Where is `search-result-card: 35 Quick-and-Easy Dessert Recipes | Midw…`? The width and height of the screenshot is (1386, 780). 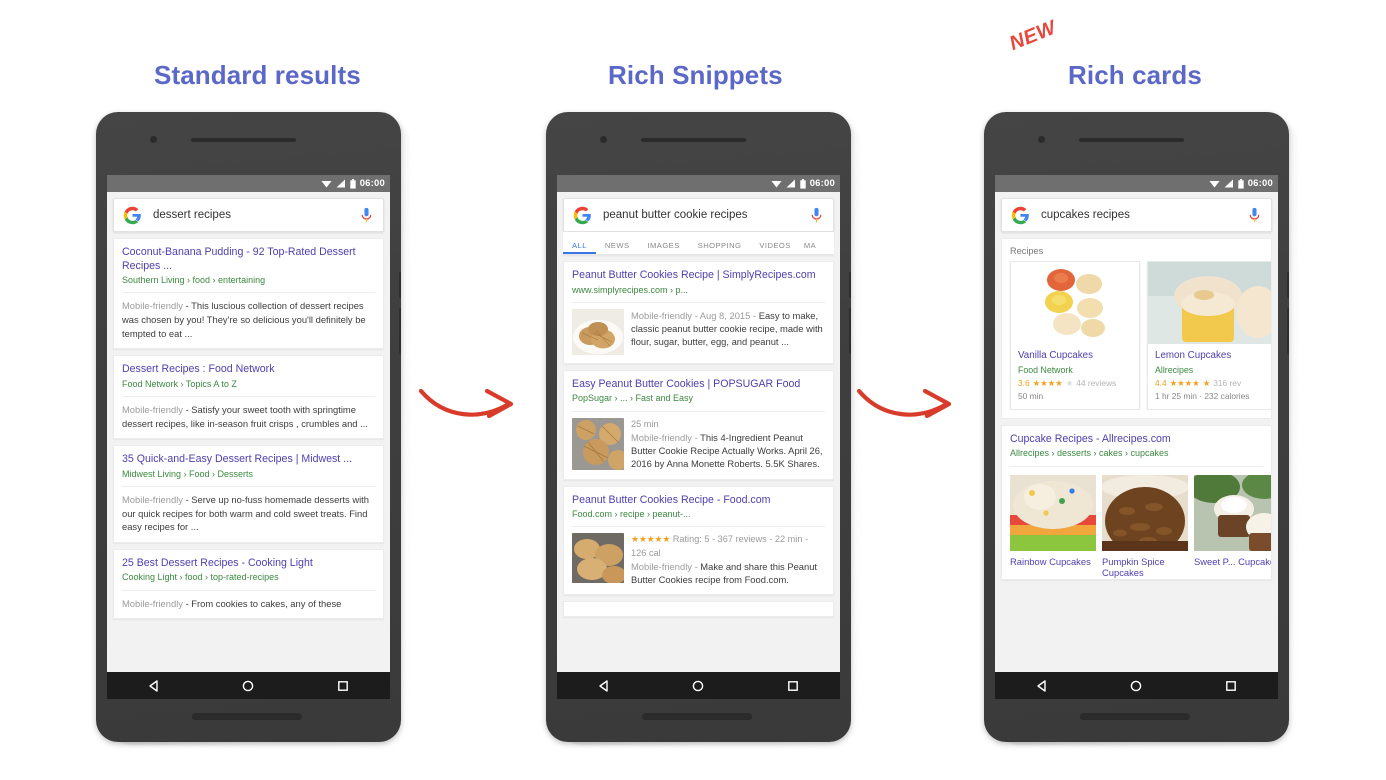
search-result-card: 35 Quick-and-Easy Dessert Recipes | Midw… is located at coordinates (248, 494).